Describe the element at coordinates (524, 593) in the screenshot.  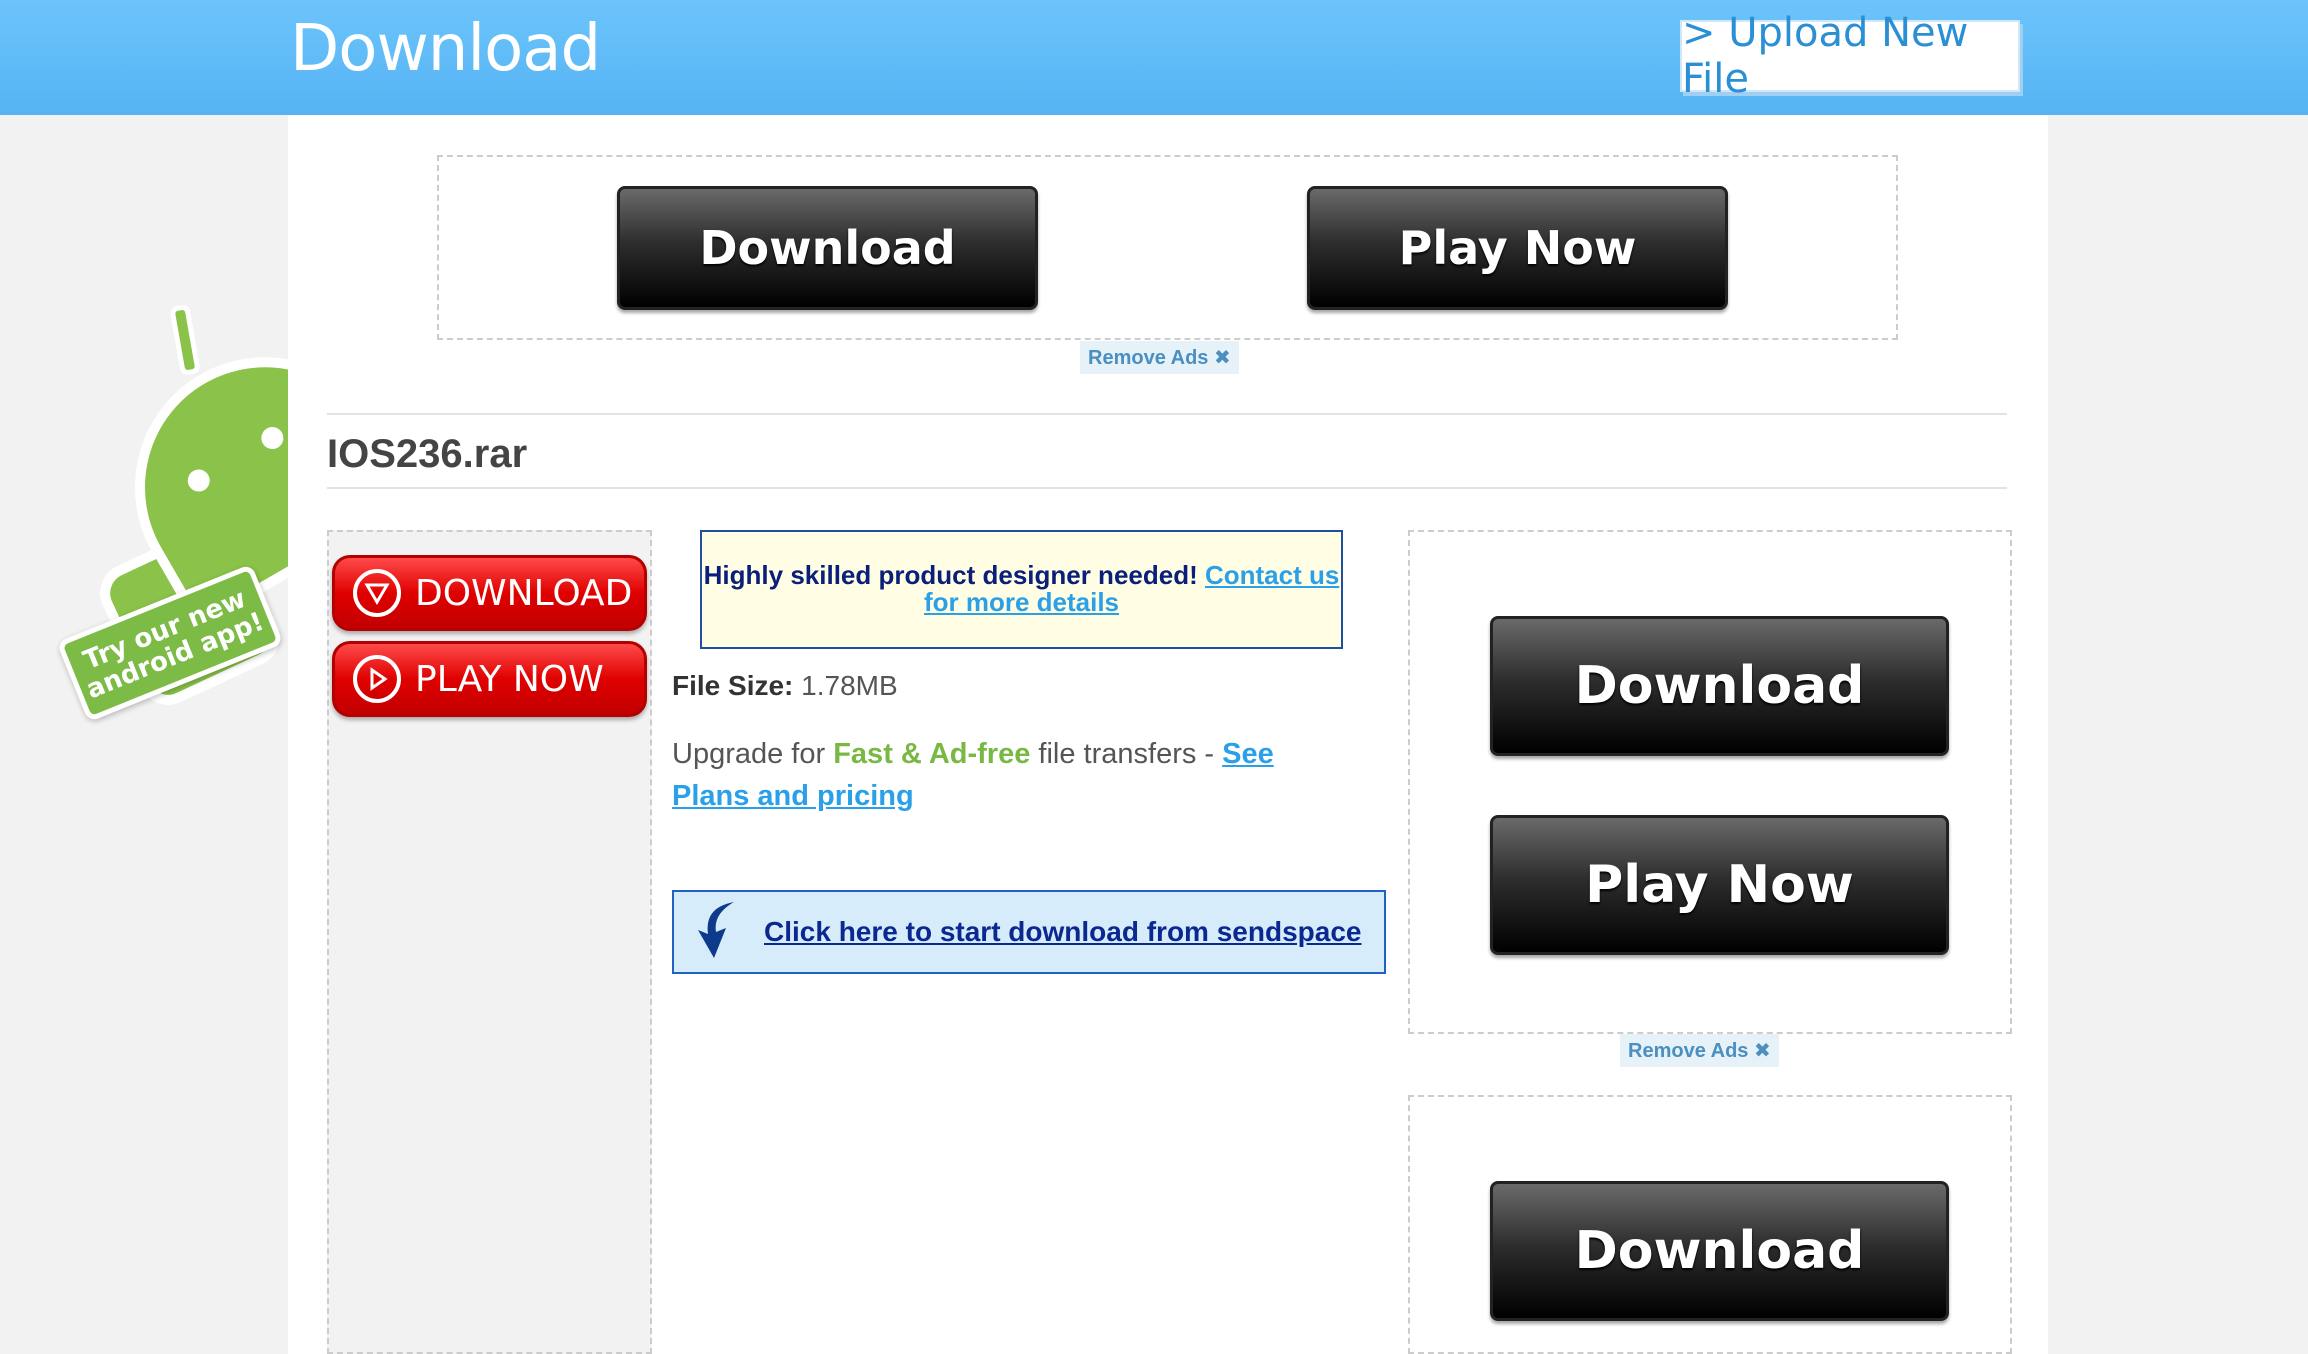
I see `left-ad-download-label: DOWNLOAD` at that location.